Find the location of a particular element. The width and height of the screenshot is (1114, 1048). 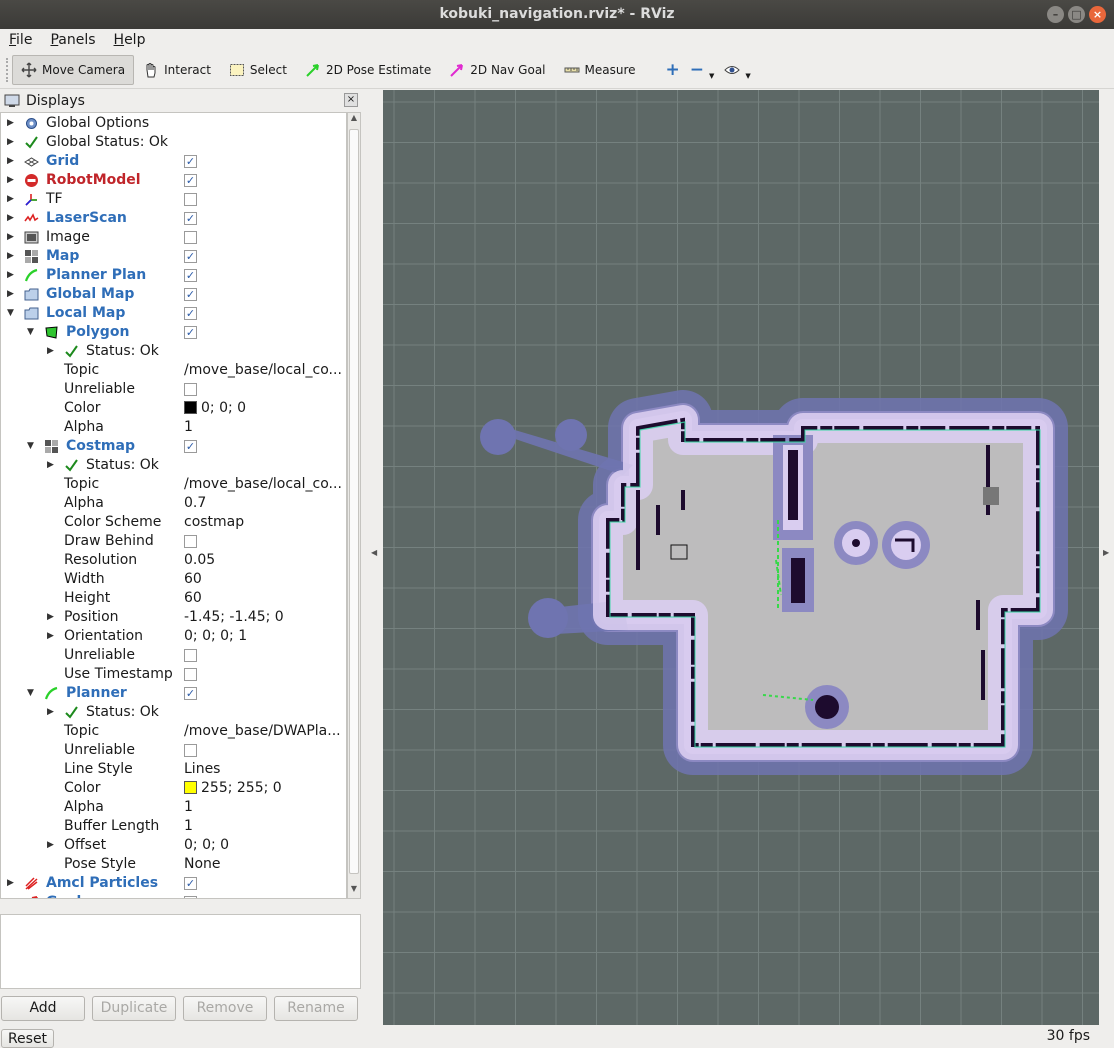

close-button: × is located at coordinates (1097, 14).